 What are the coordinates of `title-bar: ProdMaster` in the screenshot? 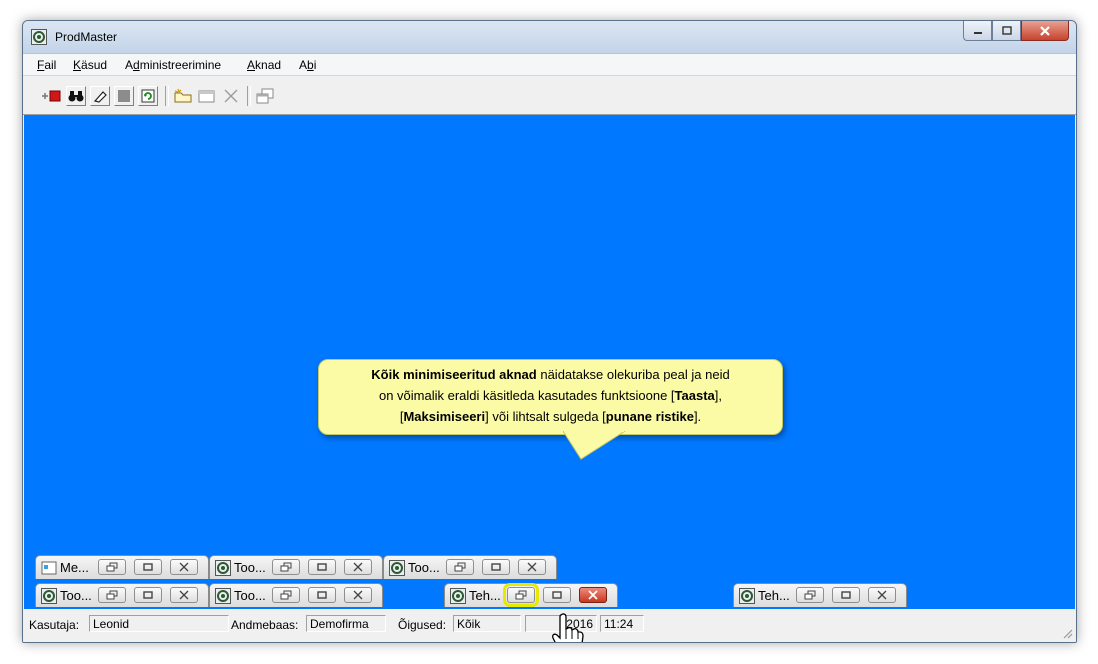 It's located at (549, 37).